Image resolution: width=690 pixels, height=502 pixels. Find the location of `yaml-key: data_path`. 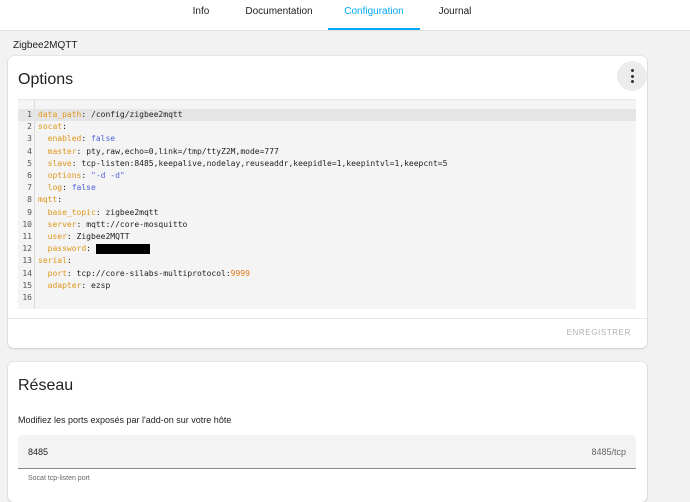

yaml-key: data_path is located at coordinates (60, 114).